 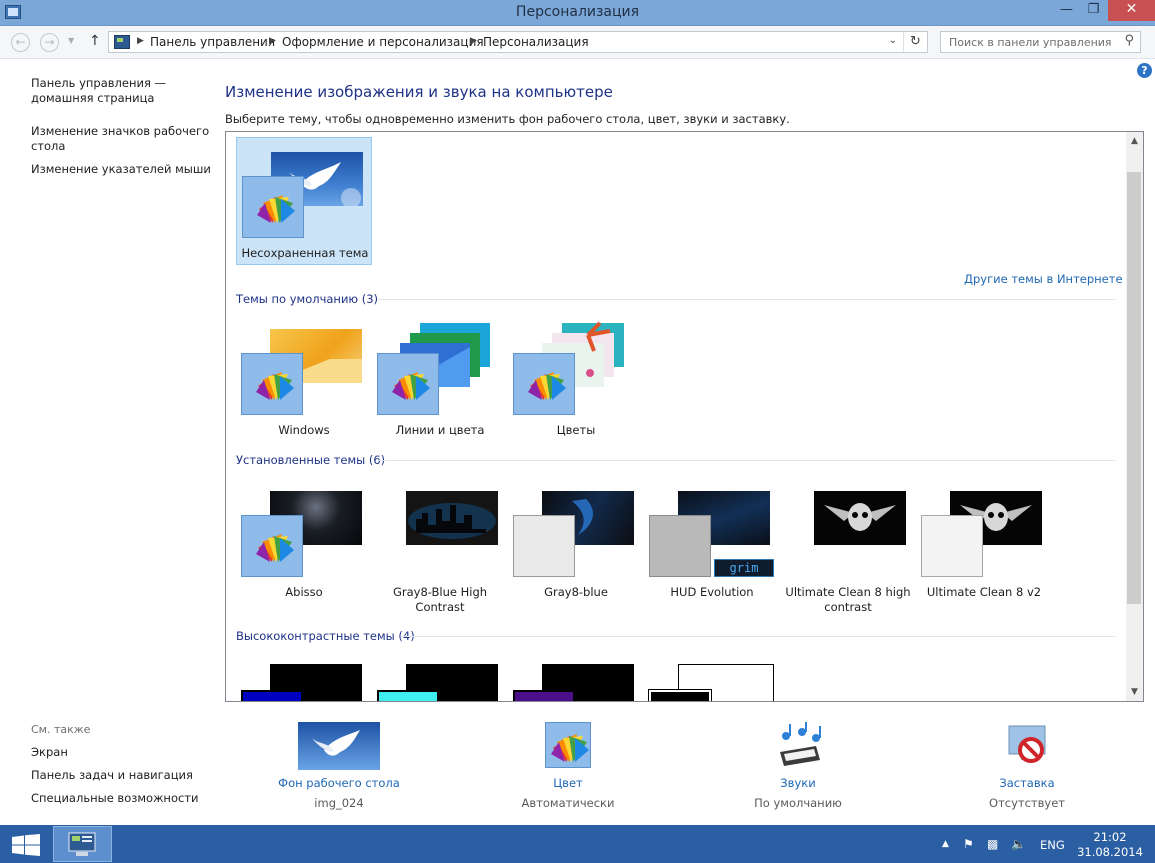 What do you see at coordinates (1027, 767) in the screenshot?
I see `screensaver-setting: Заставка Отсутствует` at bounding box center [1027, 767].